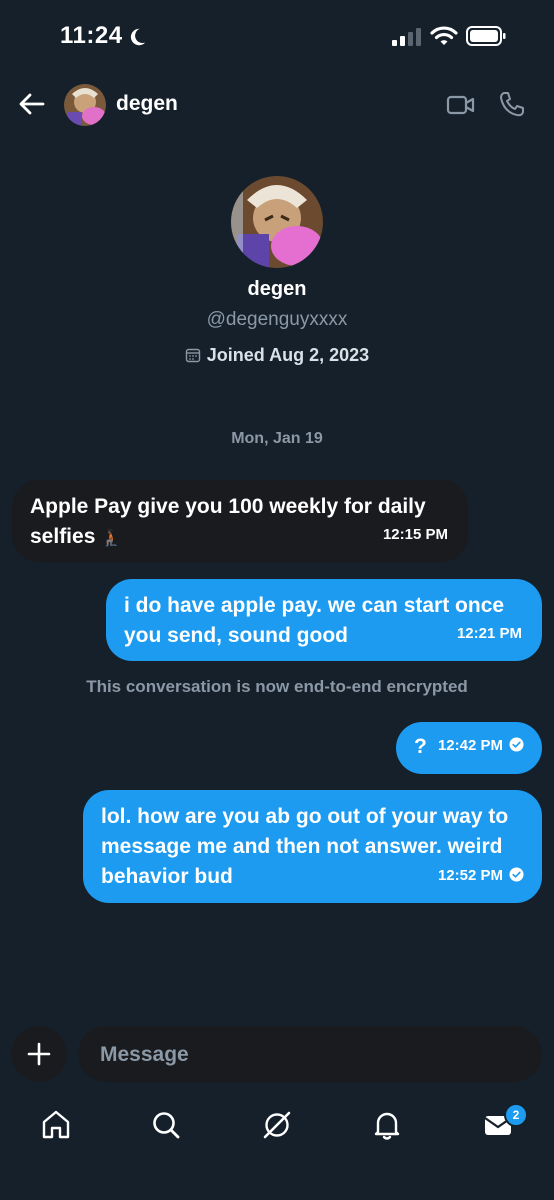 Image resolution: width=554 pixels, height=1200 pixels. I want to click on grok-icon, so click(277, 1125).